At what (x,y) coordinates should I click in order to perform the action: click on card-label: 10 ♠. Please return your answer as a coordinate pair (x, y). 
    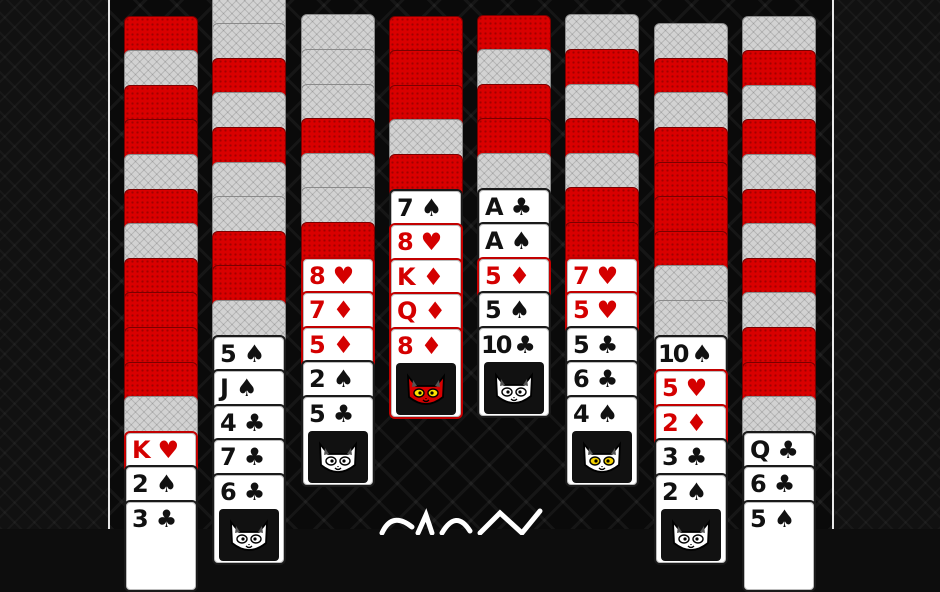
    Looking at the image, I should click on (685, 354).